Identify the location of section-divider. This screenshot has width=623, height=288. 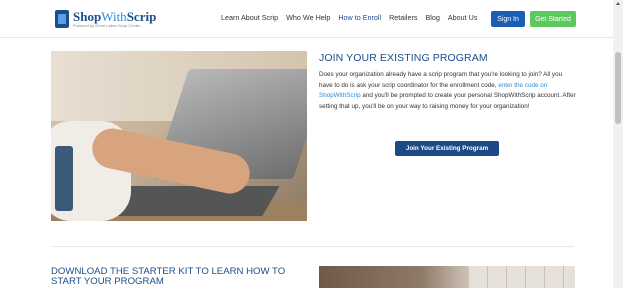
(312, 246).